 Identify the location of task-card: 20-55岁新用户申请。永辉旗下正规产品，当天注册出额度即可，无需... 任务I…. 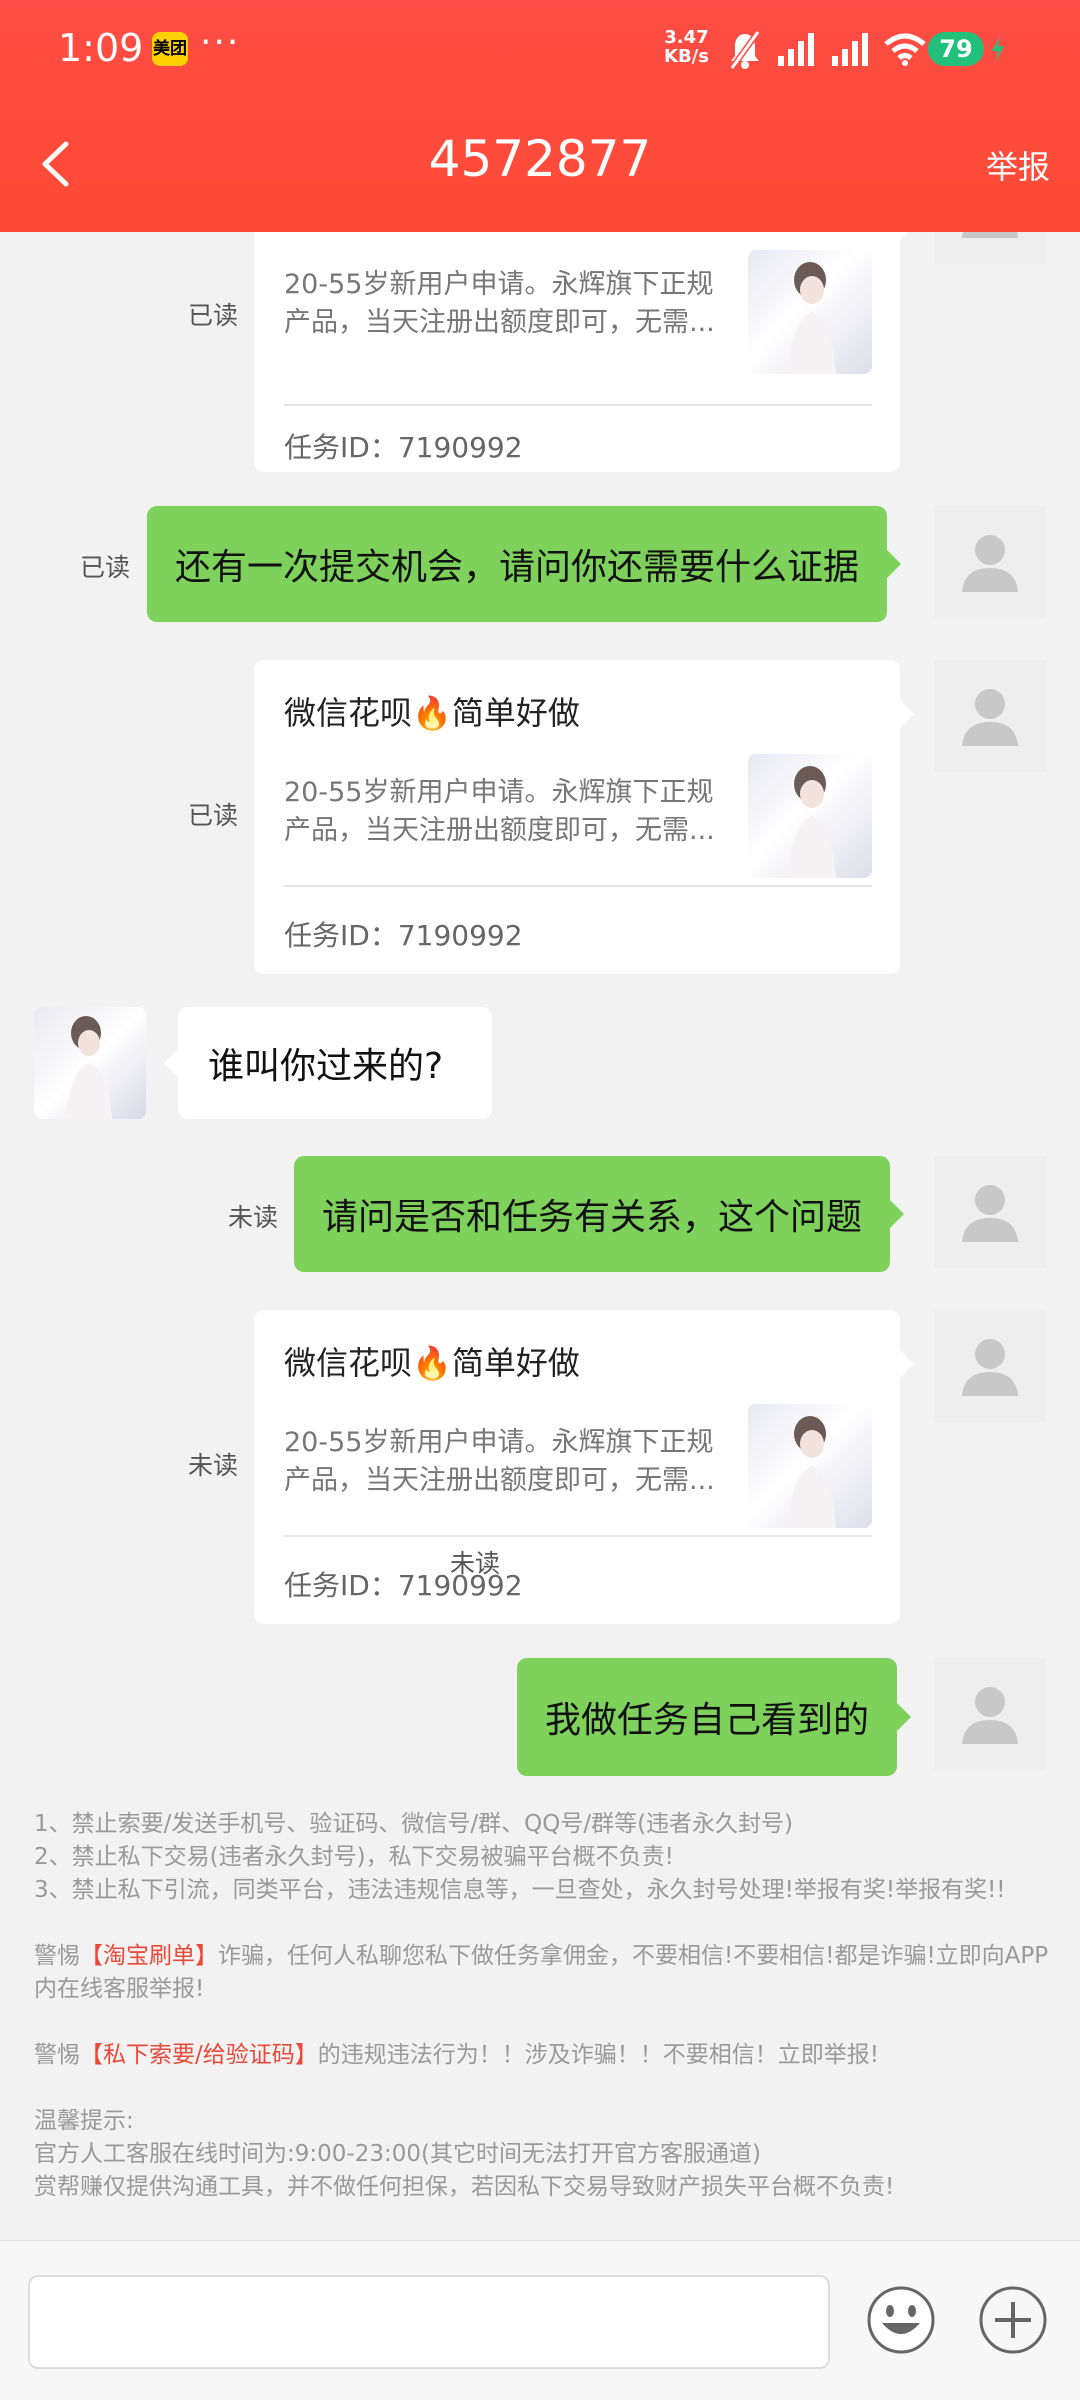
(584, 352).